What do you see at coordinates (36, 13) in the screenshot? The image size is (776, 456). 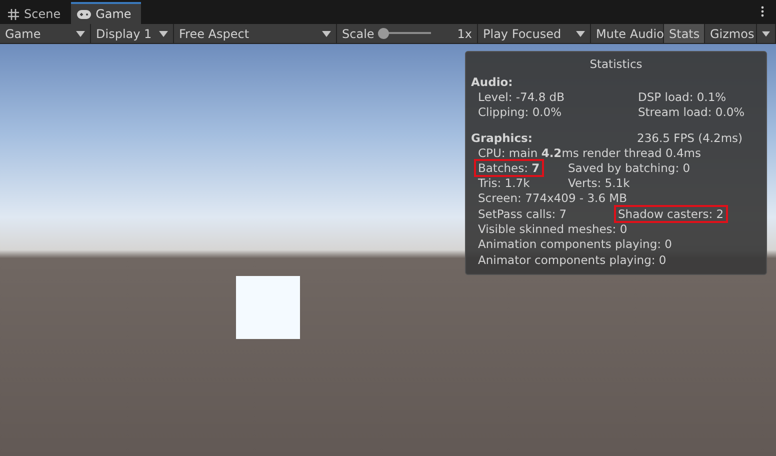 I see `tab: Scene` at bounding box center [36, 13].